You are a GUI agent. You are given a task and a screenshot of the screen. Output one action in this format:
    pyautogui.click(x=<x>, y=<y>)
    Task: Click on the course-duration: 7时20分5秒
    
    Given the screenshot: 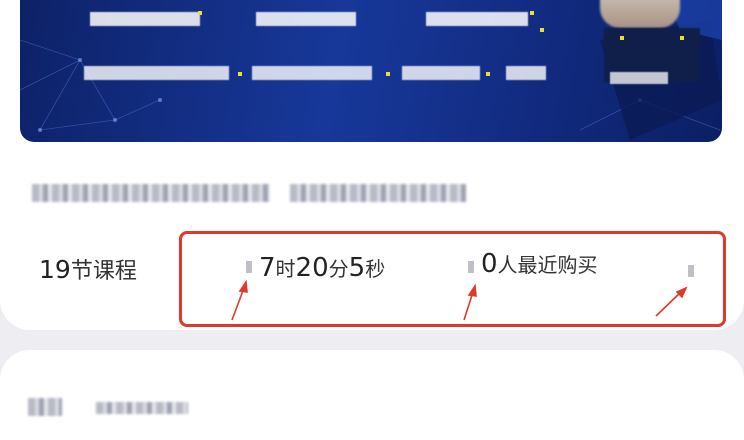 What is the action you would take?
    pyautogui.click(x=322, y=268)
    